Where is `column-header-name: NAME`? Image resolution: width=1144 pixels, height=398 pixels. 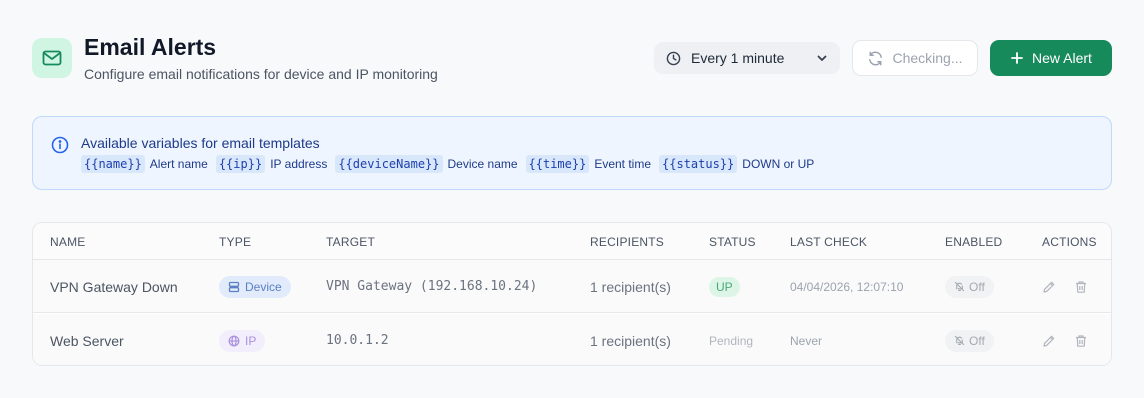
column-header-name: NAME is located at coordinates (68, 242).